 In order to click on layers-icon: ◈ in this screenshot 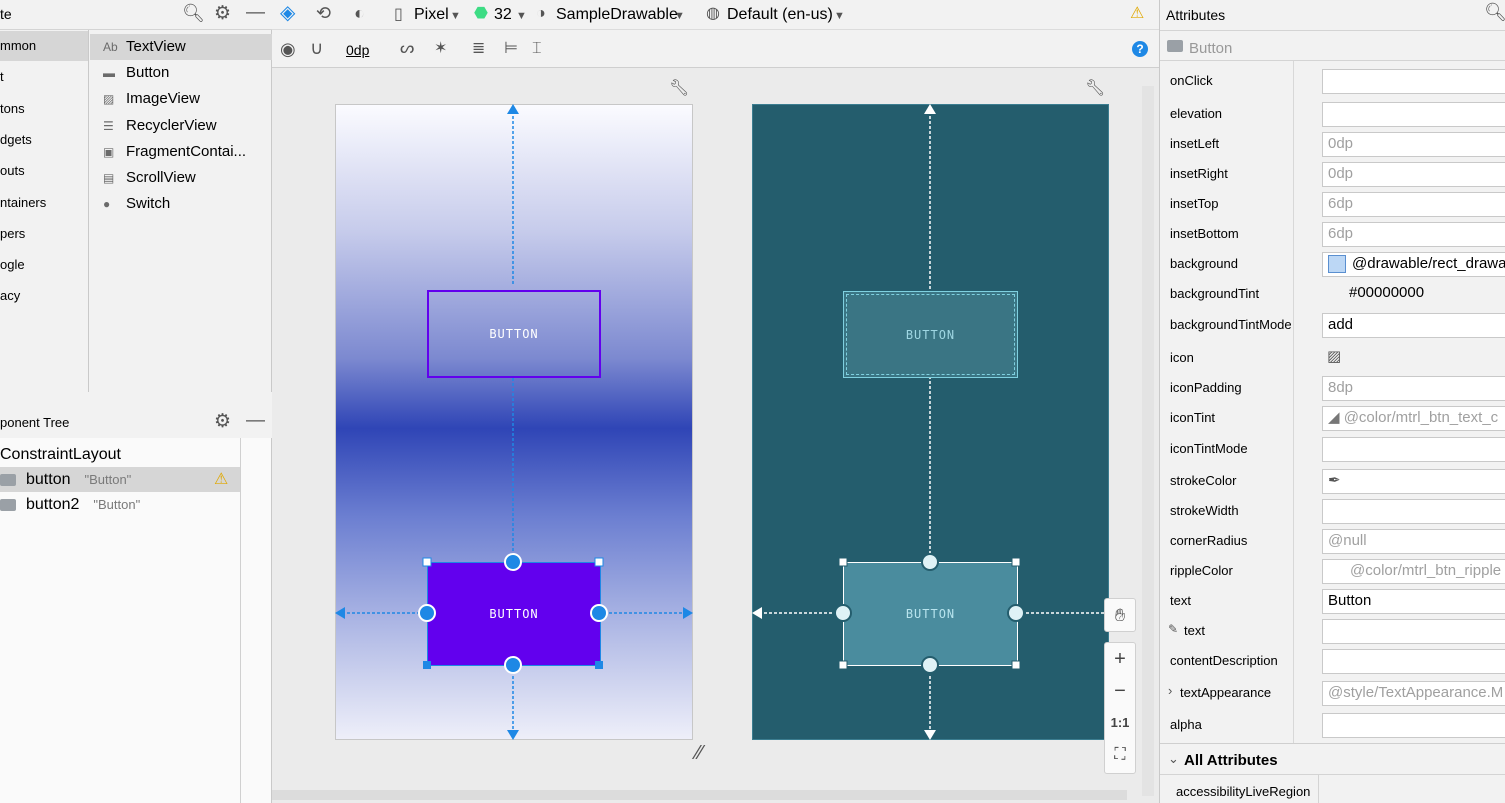, I will do `click(287, 13)`.